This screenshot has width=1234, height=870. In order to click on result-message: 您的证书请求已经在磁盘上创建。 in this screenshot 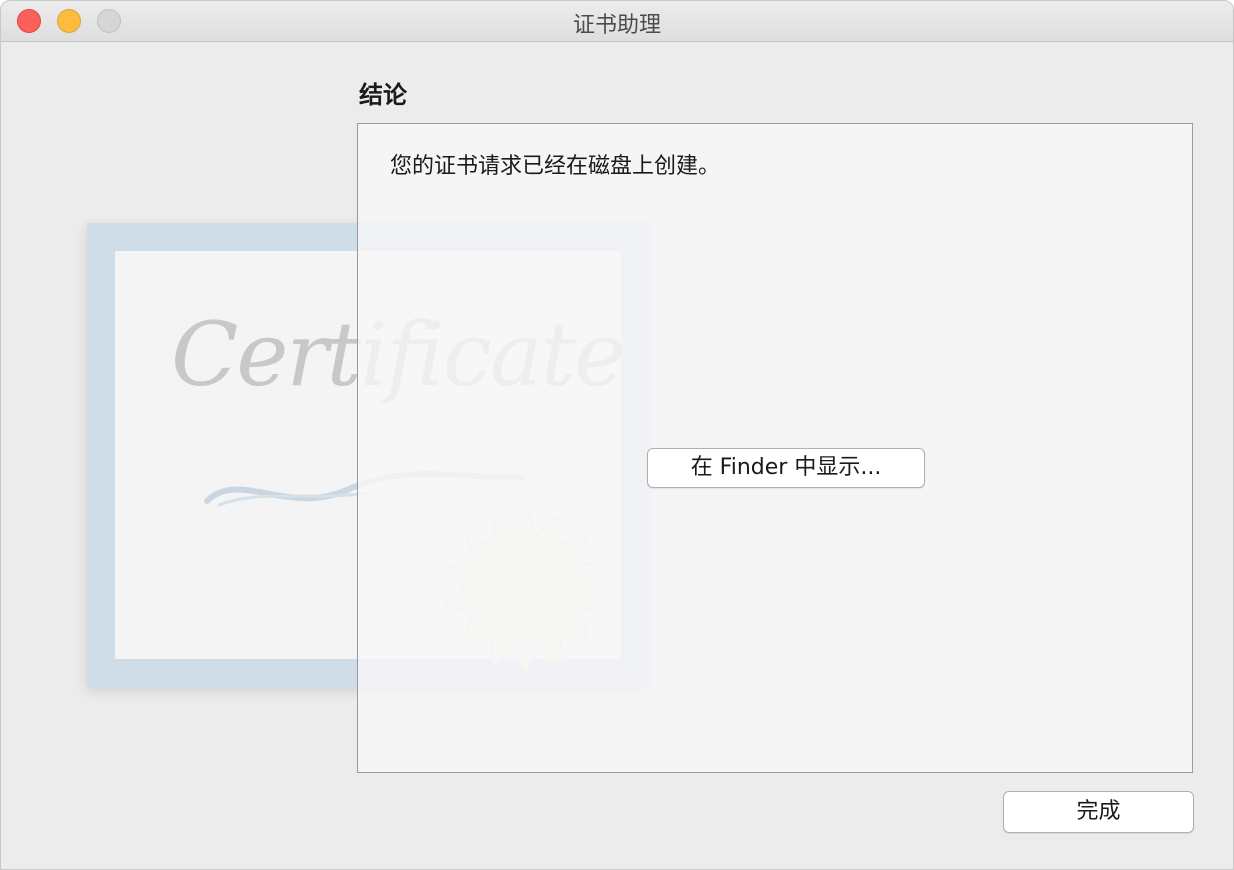, I will do `click(555, 166)`.